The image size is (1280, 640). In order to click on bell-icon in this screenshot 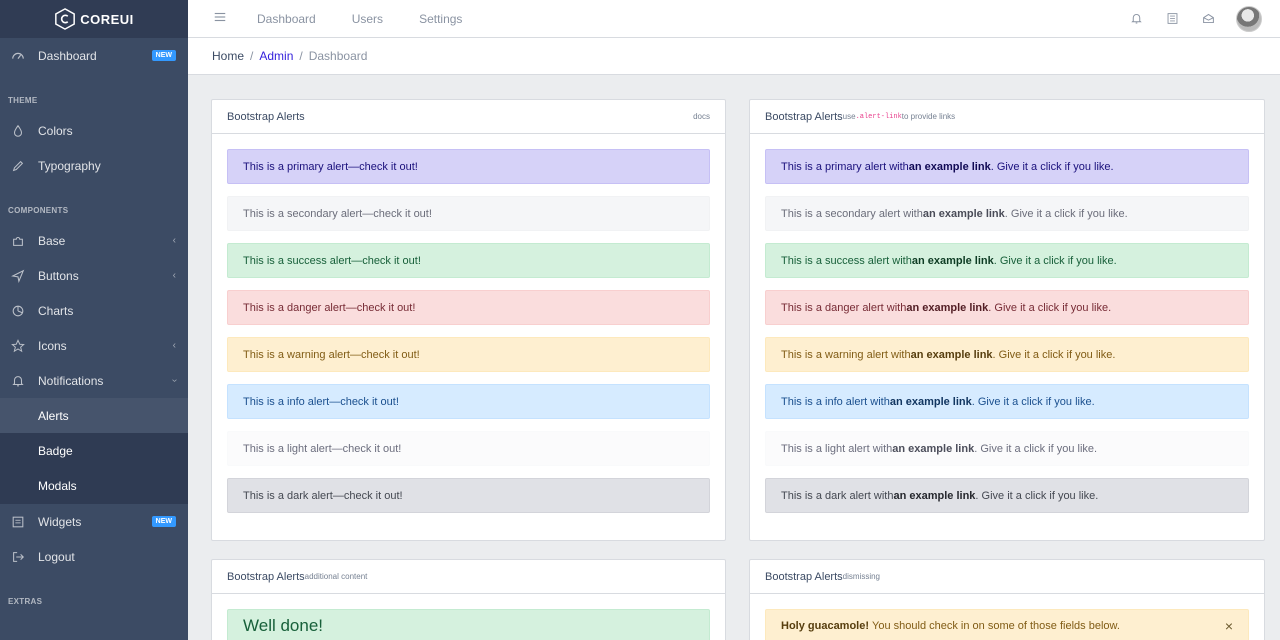, I will do `click(1136, 19)`.